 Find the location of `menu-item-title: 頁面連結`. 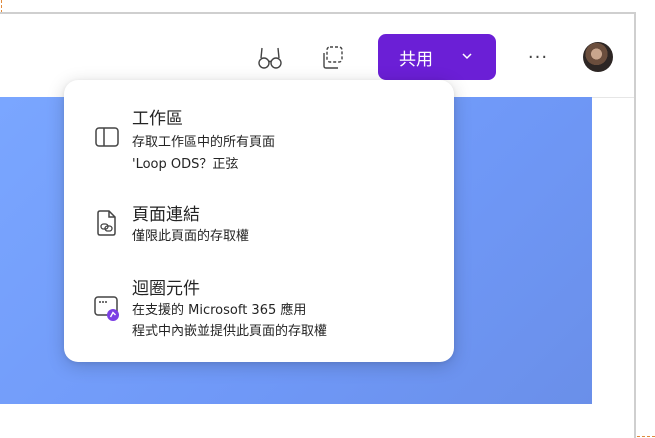

menu-item-title: 頁面連結 is located at coordinates (166, 215).